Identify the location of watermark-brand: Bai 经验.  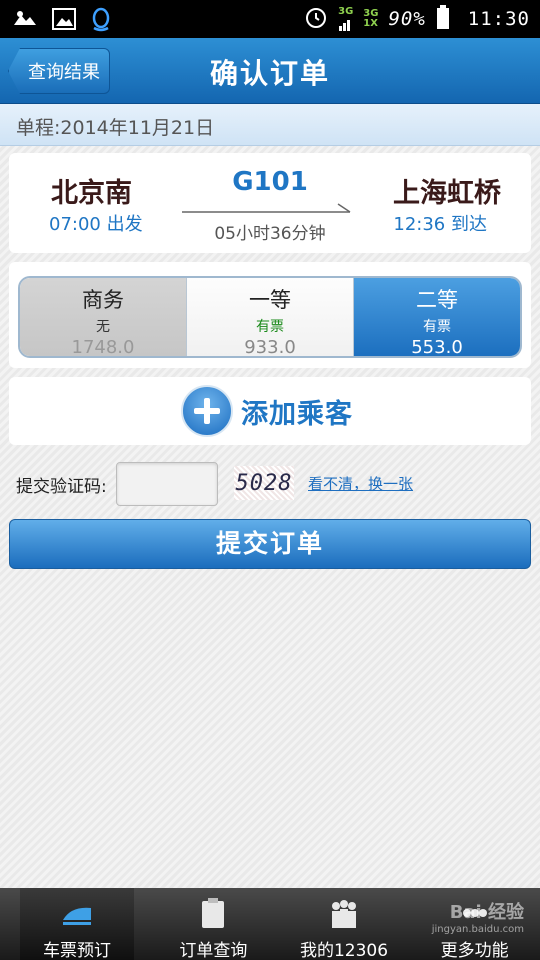
(486, 912).